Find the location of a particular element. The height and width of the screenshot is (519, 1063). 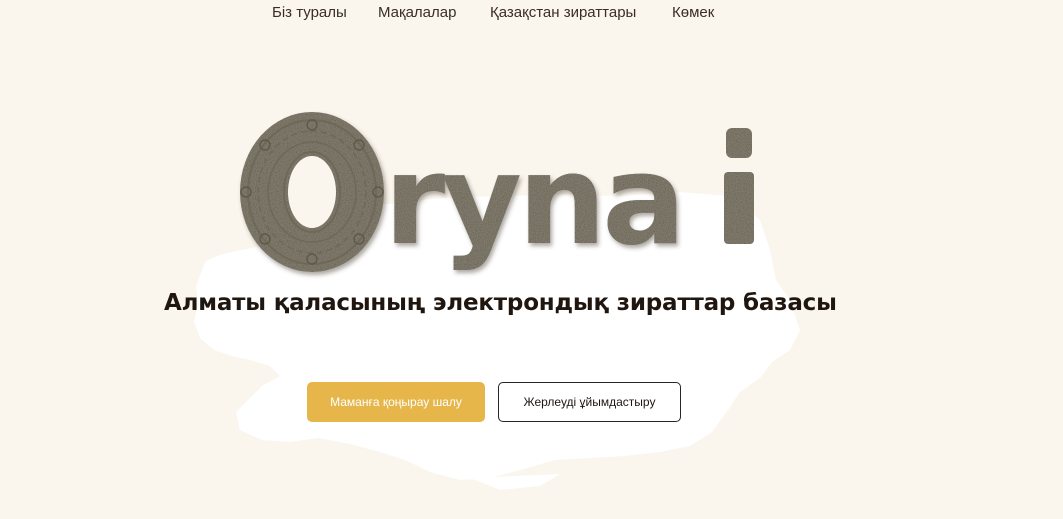

orynai-logo: ryna ryna is located at coordinates (497, 192).